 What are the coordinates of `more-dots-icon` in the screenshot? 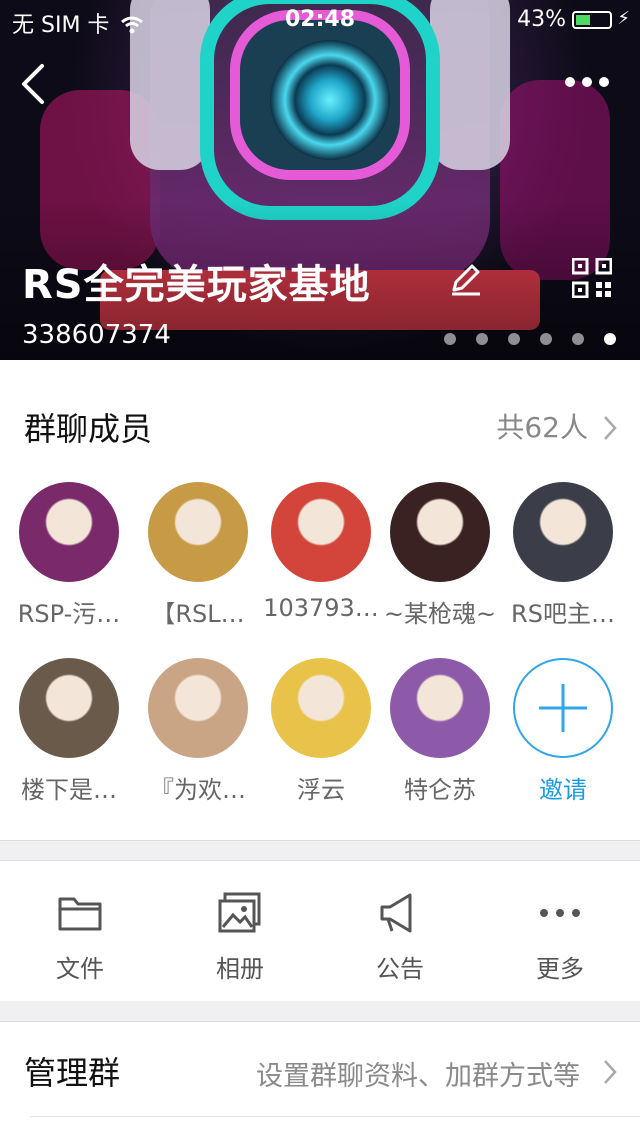 It's located at (560, 913).